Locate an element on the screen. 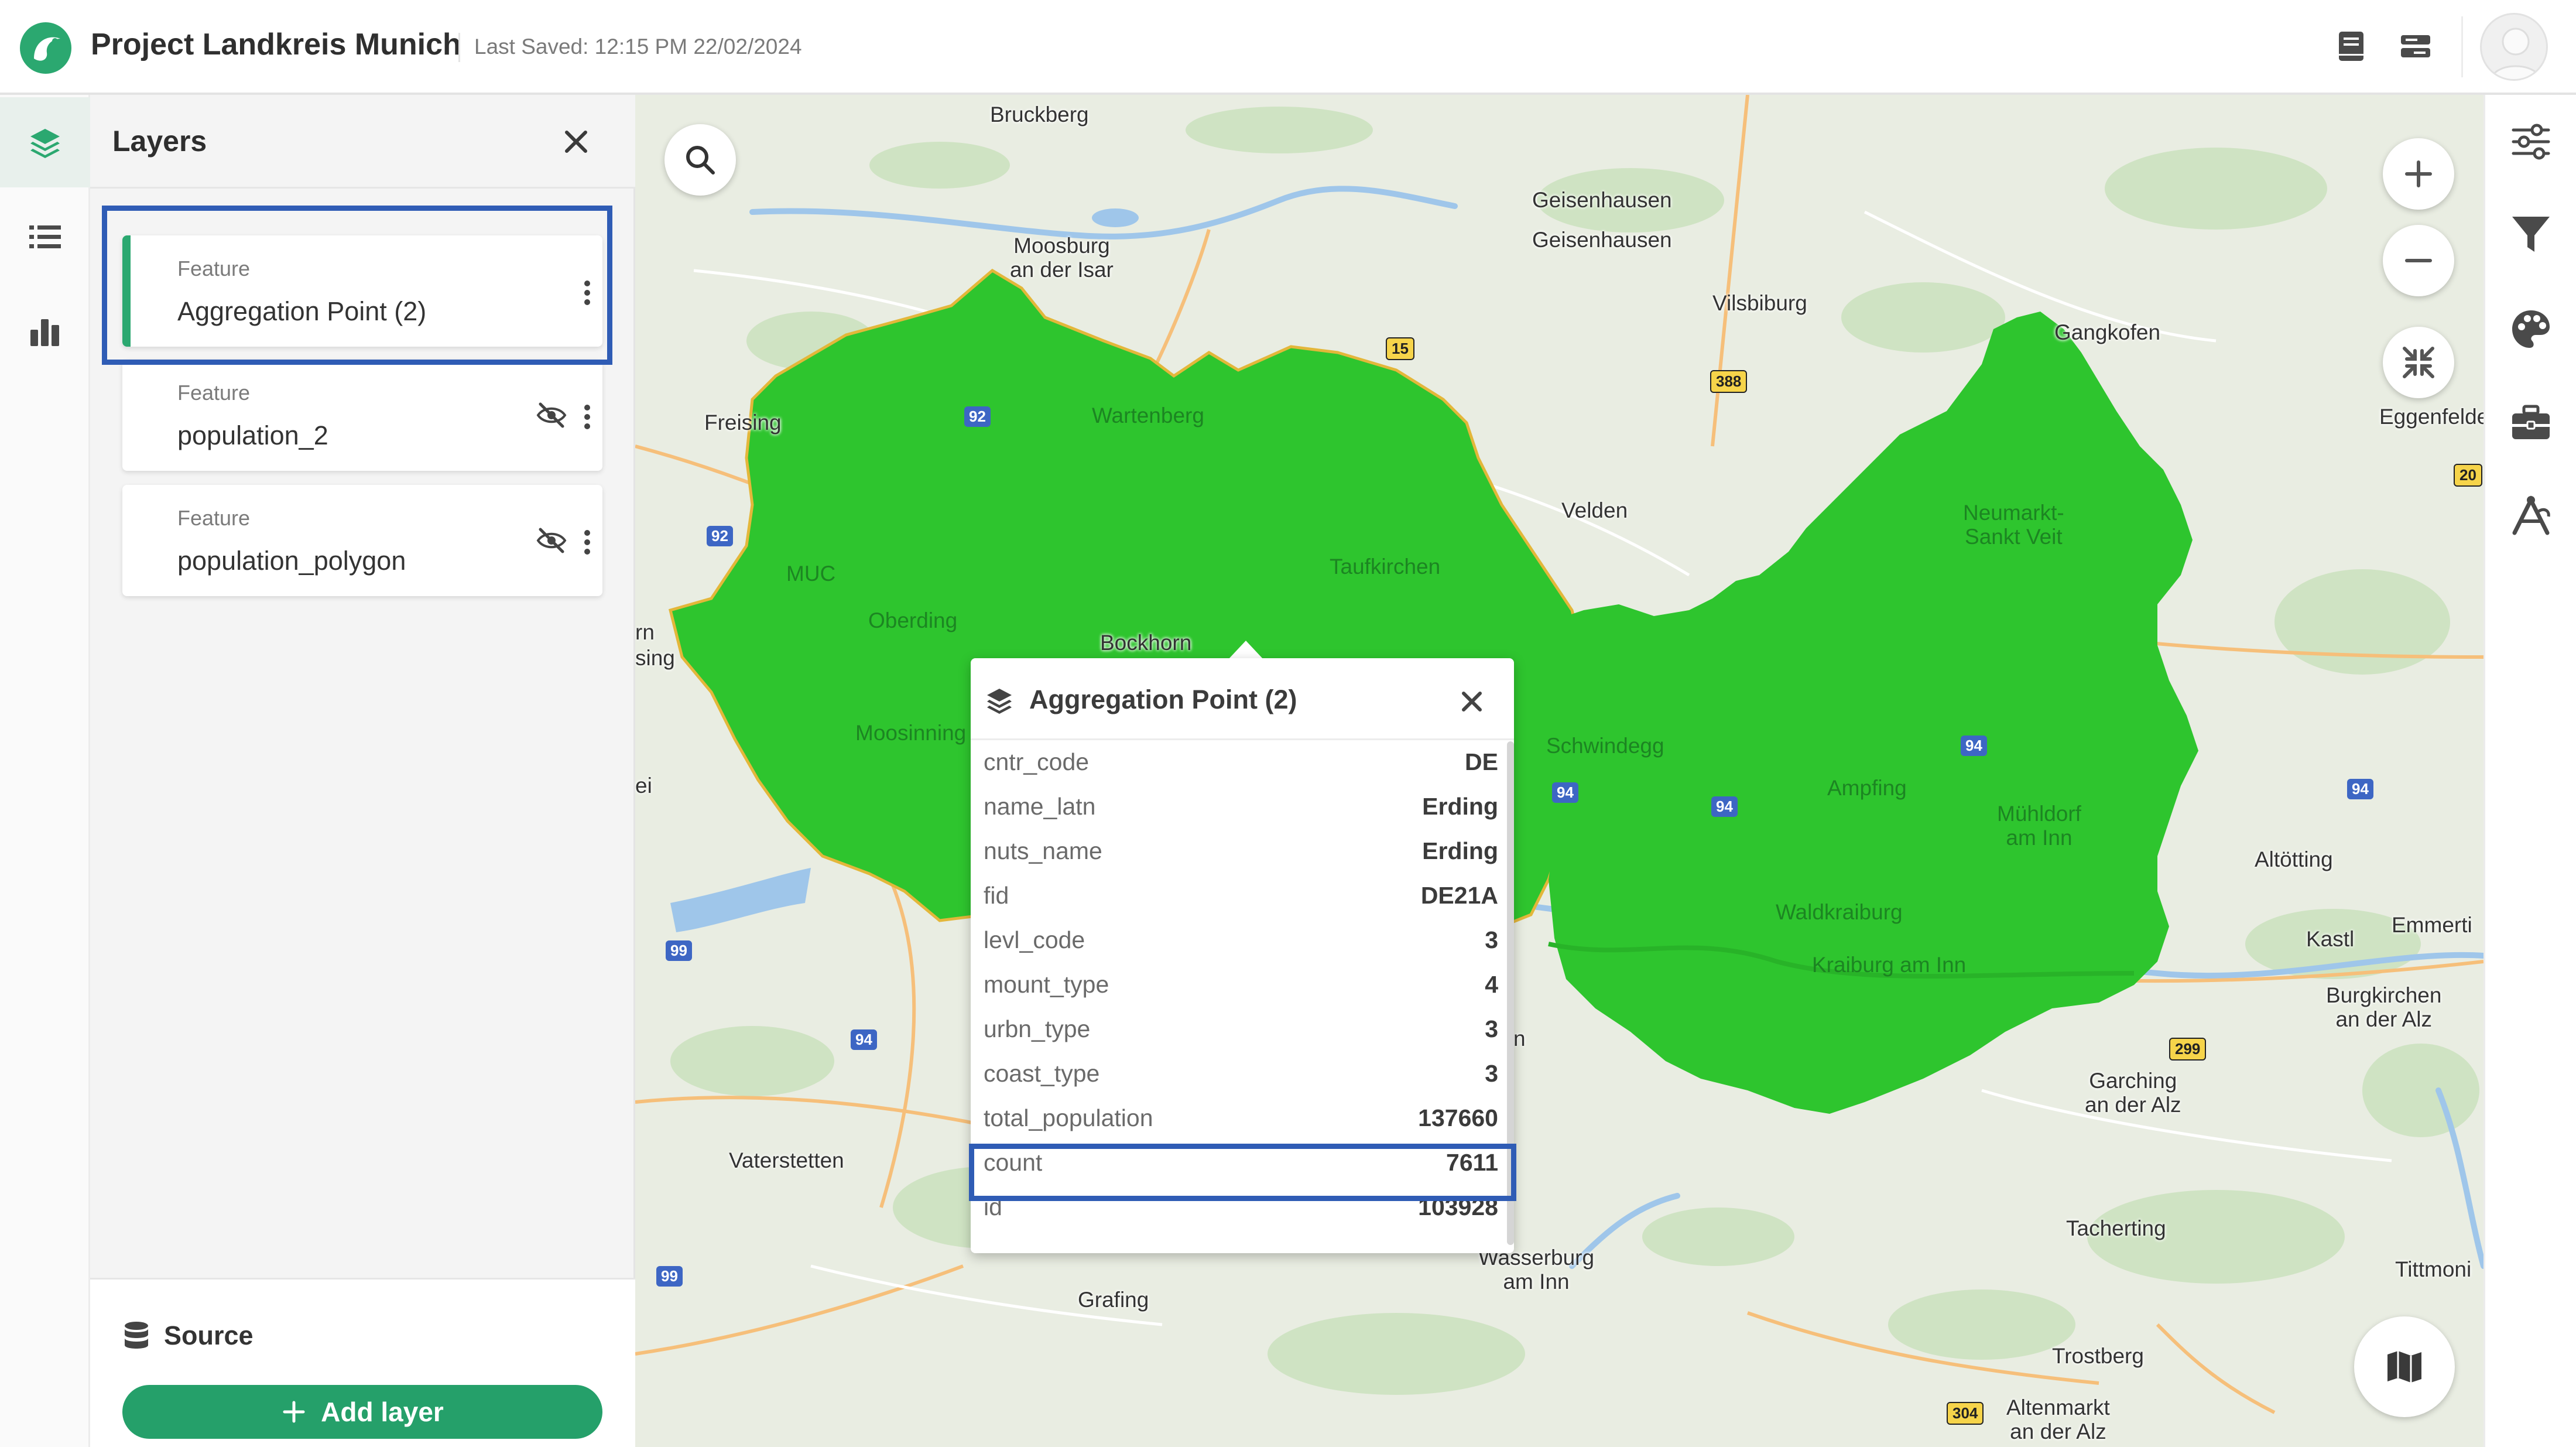 This screenshot has height=1447, width=2576. attribute-row: name_latn Erding is located at coordinates (1238, 807).